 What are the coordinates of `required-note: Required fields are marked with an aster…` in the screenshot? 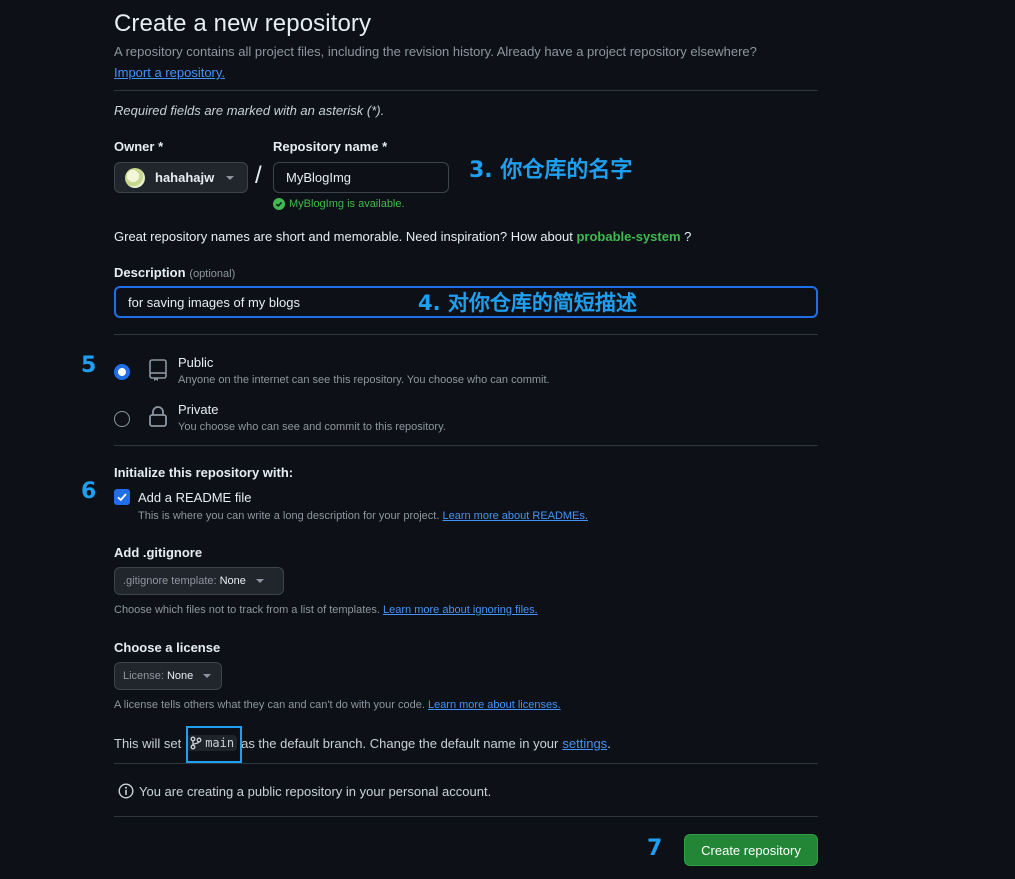 It's located at (249, 110).